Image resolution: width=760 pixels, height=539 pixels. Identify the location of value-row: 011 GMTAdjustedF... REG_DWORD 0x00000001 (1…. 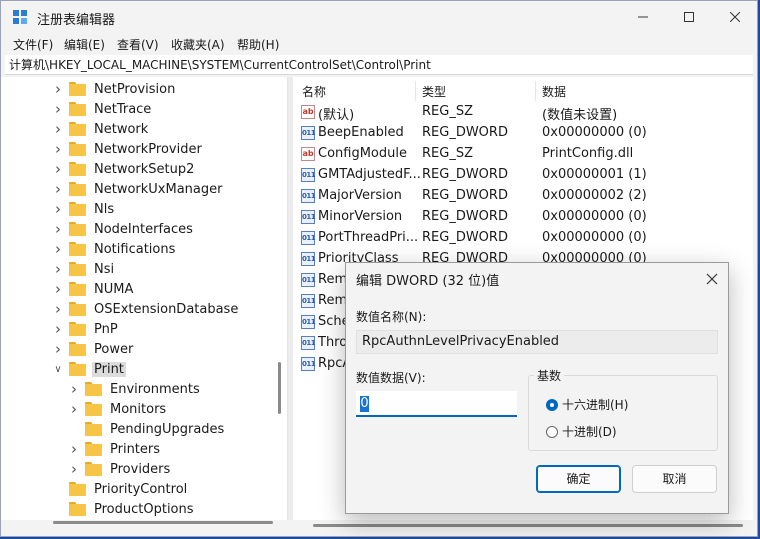
(523, 175).